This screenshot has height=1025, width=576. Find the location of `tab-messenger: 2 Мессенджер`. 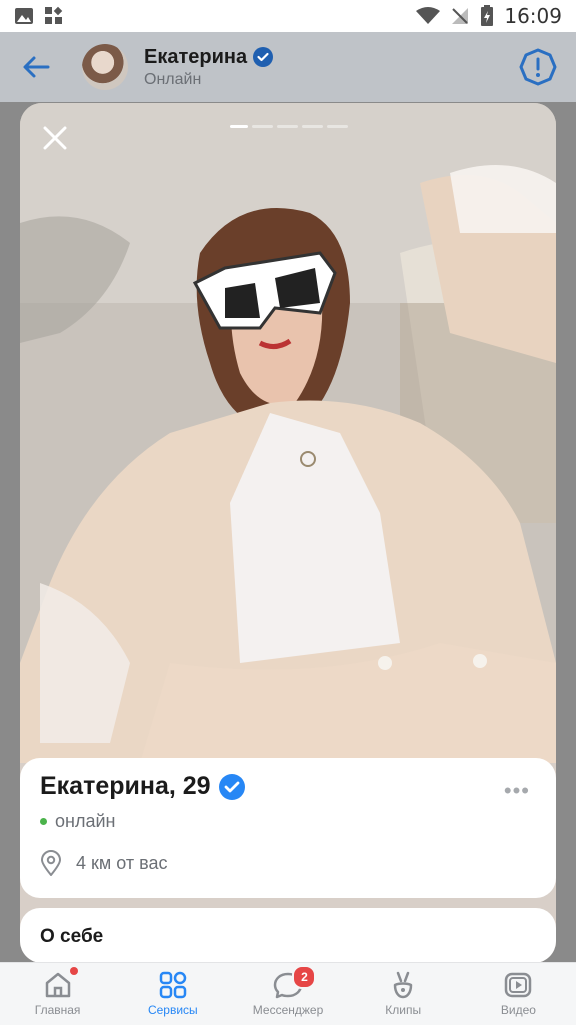

tab-messenger: 2 Мессенджер is located at coordinates (287, 994).